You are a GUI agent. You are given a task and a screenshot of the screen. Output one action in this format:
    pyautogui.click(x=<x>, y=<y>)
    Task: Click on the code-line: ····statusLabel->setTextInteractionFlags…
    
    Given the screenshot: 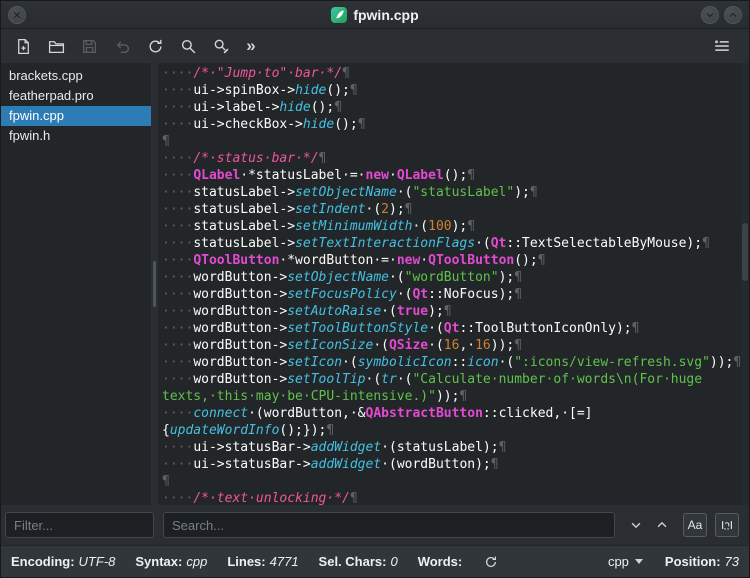 What is the action you would take?
    pyautogui.click(x=436, y=243)
    